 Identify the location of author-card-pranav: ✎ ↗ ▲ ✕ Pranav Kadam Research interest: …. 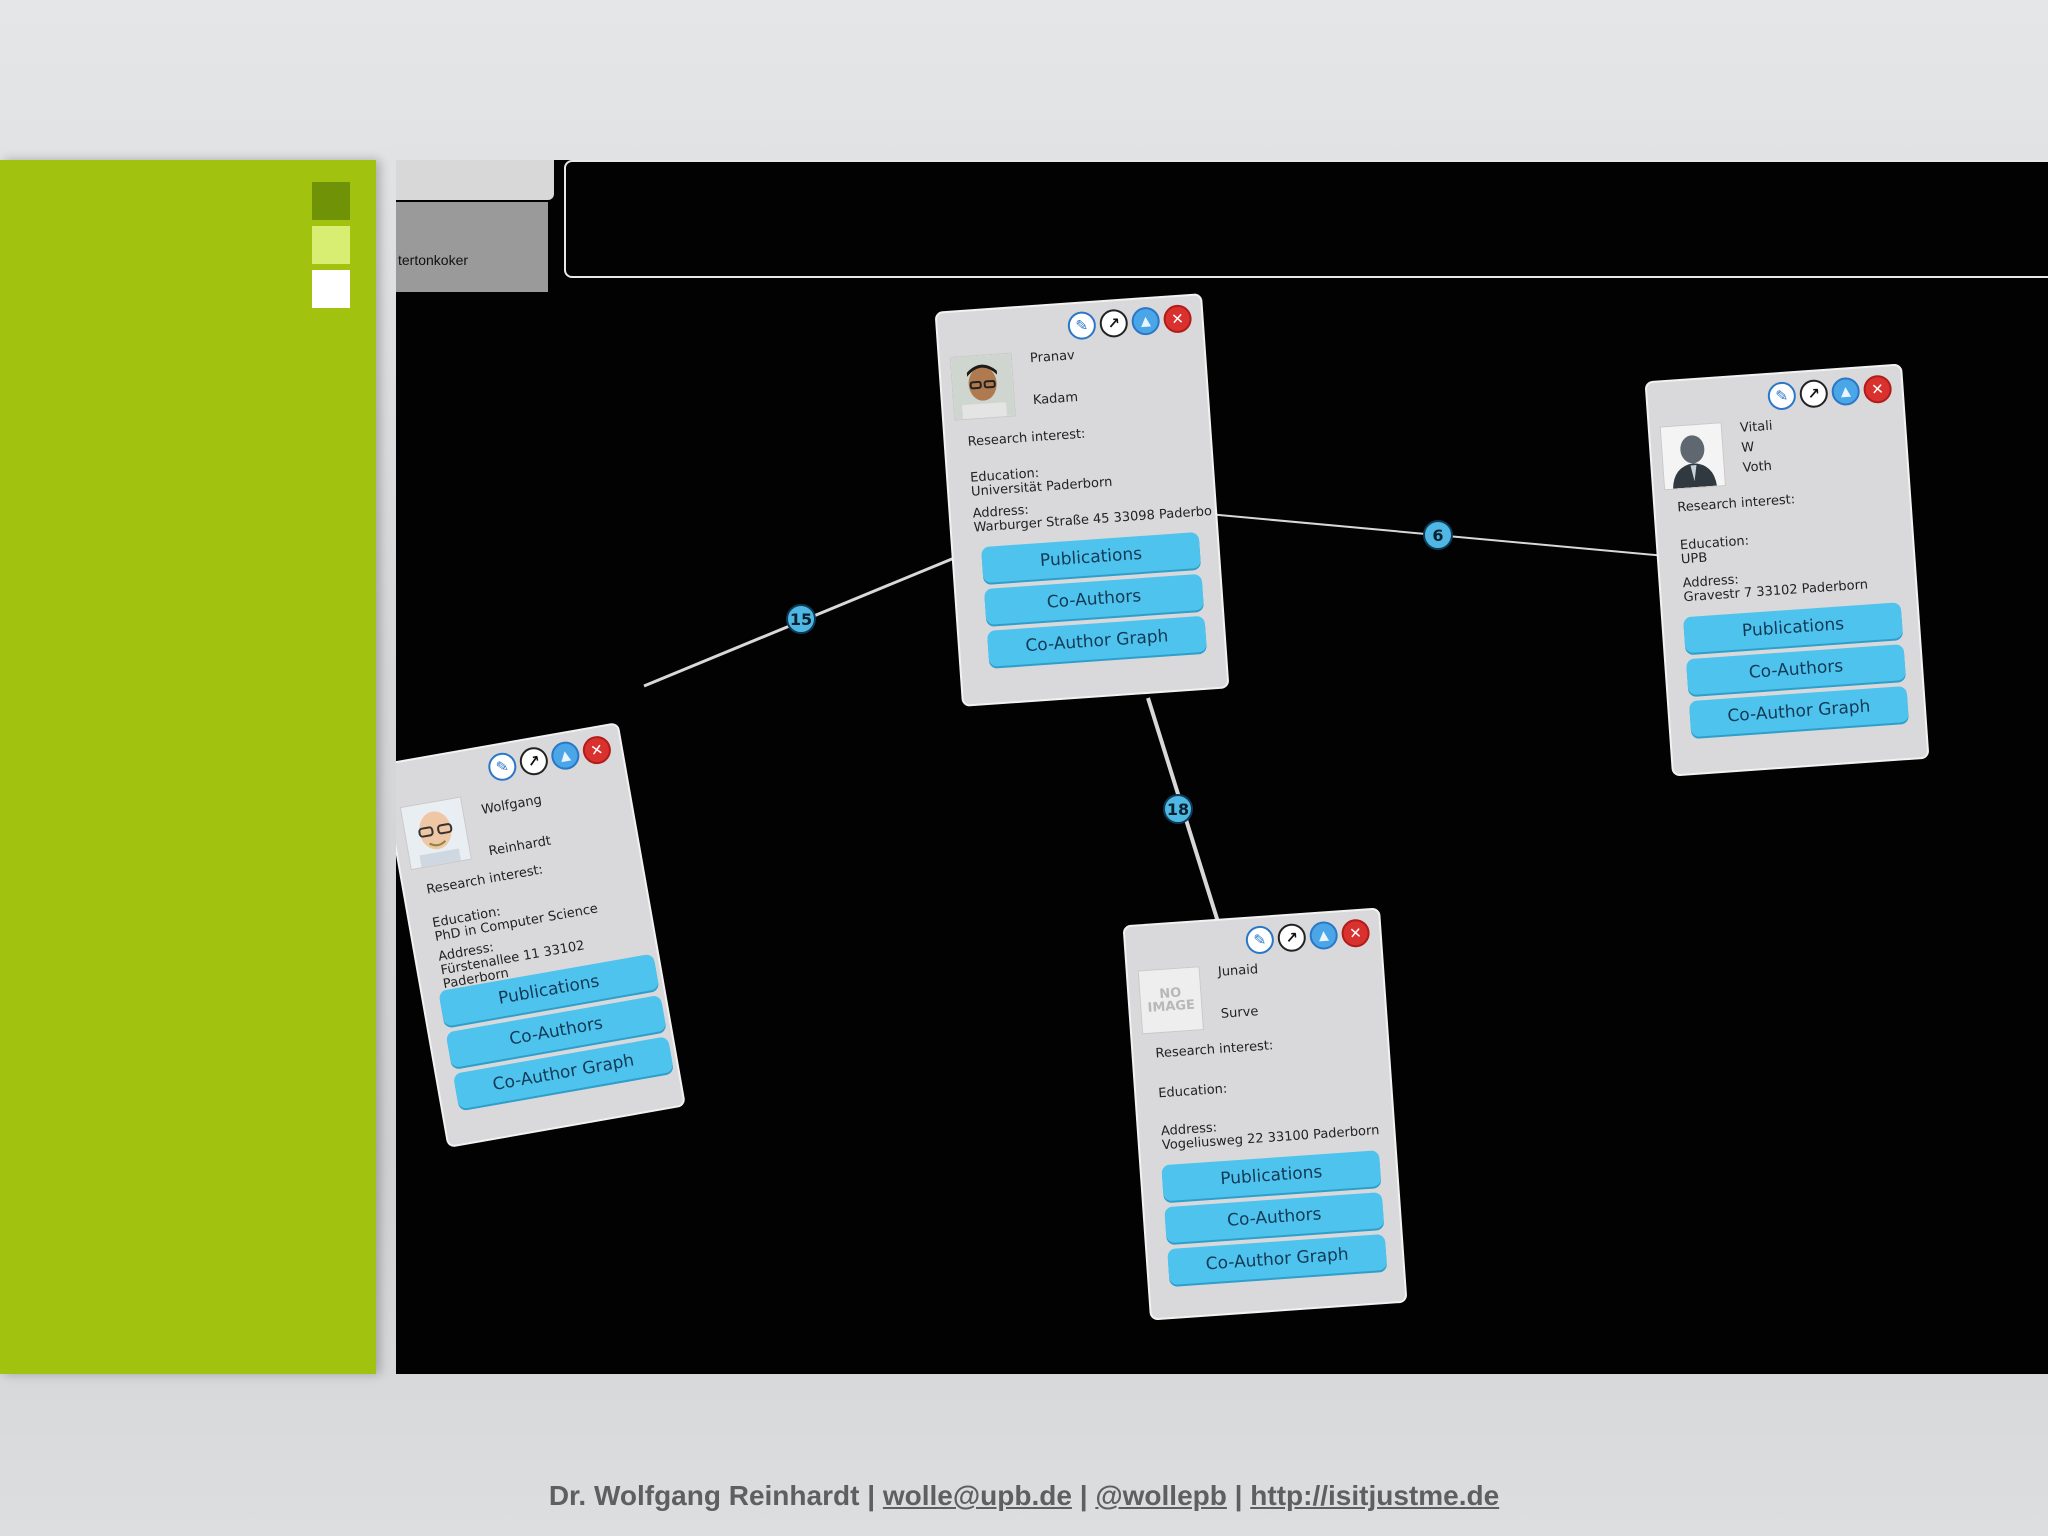
(1082, 500).